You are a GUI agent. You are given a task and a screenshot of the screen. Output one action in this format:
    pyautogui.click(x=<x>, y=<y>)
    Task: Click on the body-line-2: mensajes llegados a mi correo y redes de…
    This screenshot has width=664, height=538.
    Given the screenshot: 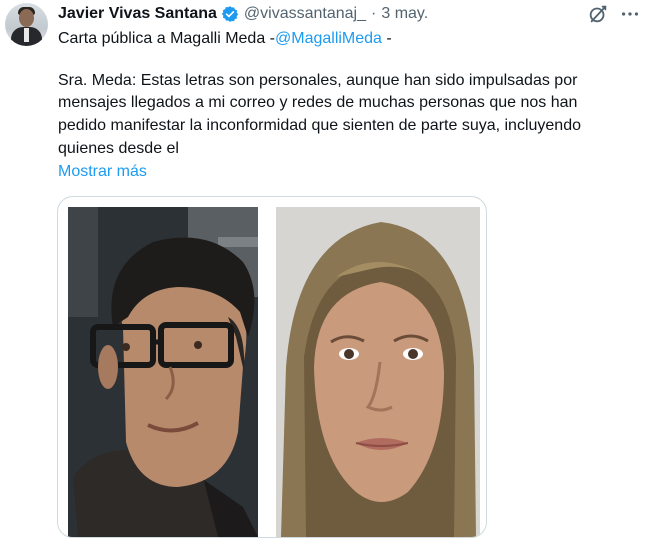 What is the action you would take?
    pyautogui.click(x=318, y=102)
    